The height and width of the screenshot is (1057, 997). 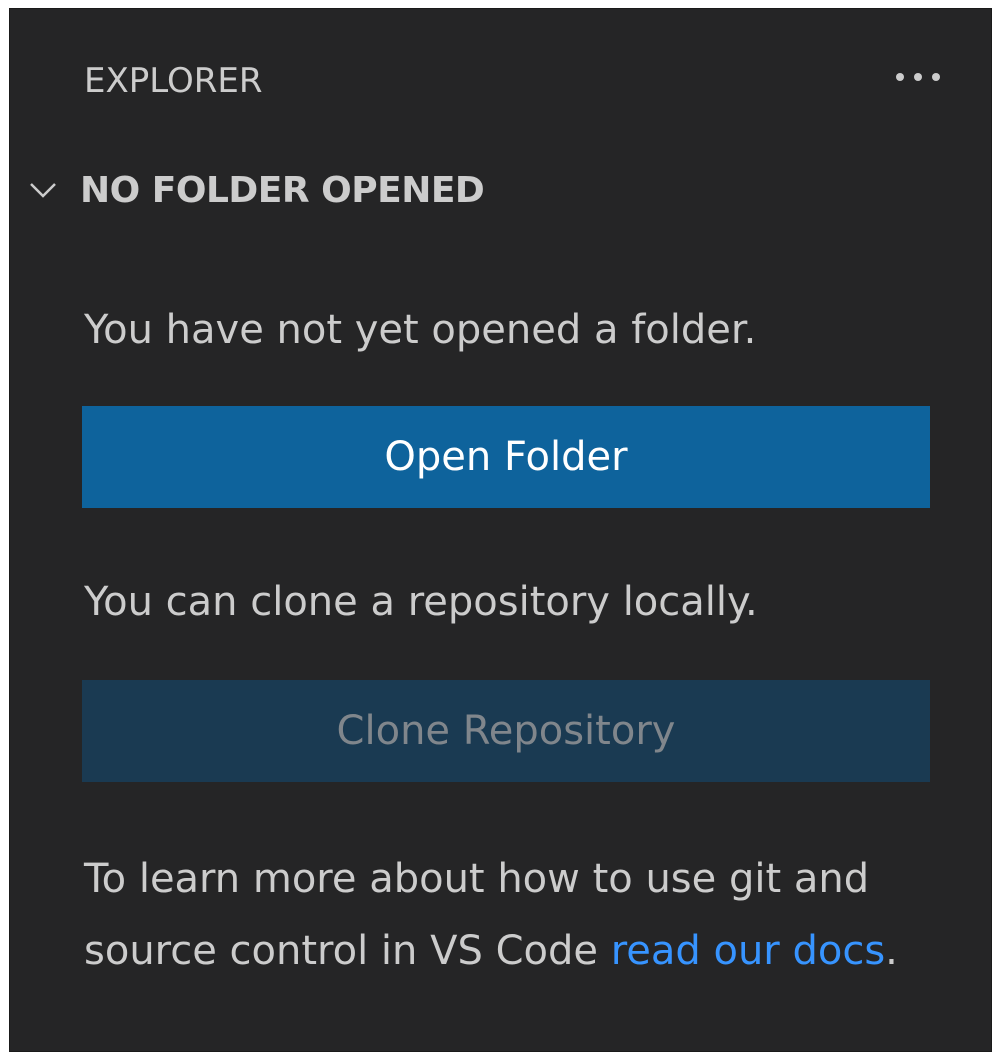 I want to click on learn-more-suffix: ., so click(x=891, y=951).